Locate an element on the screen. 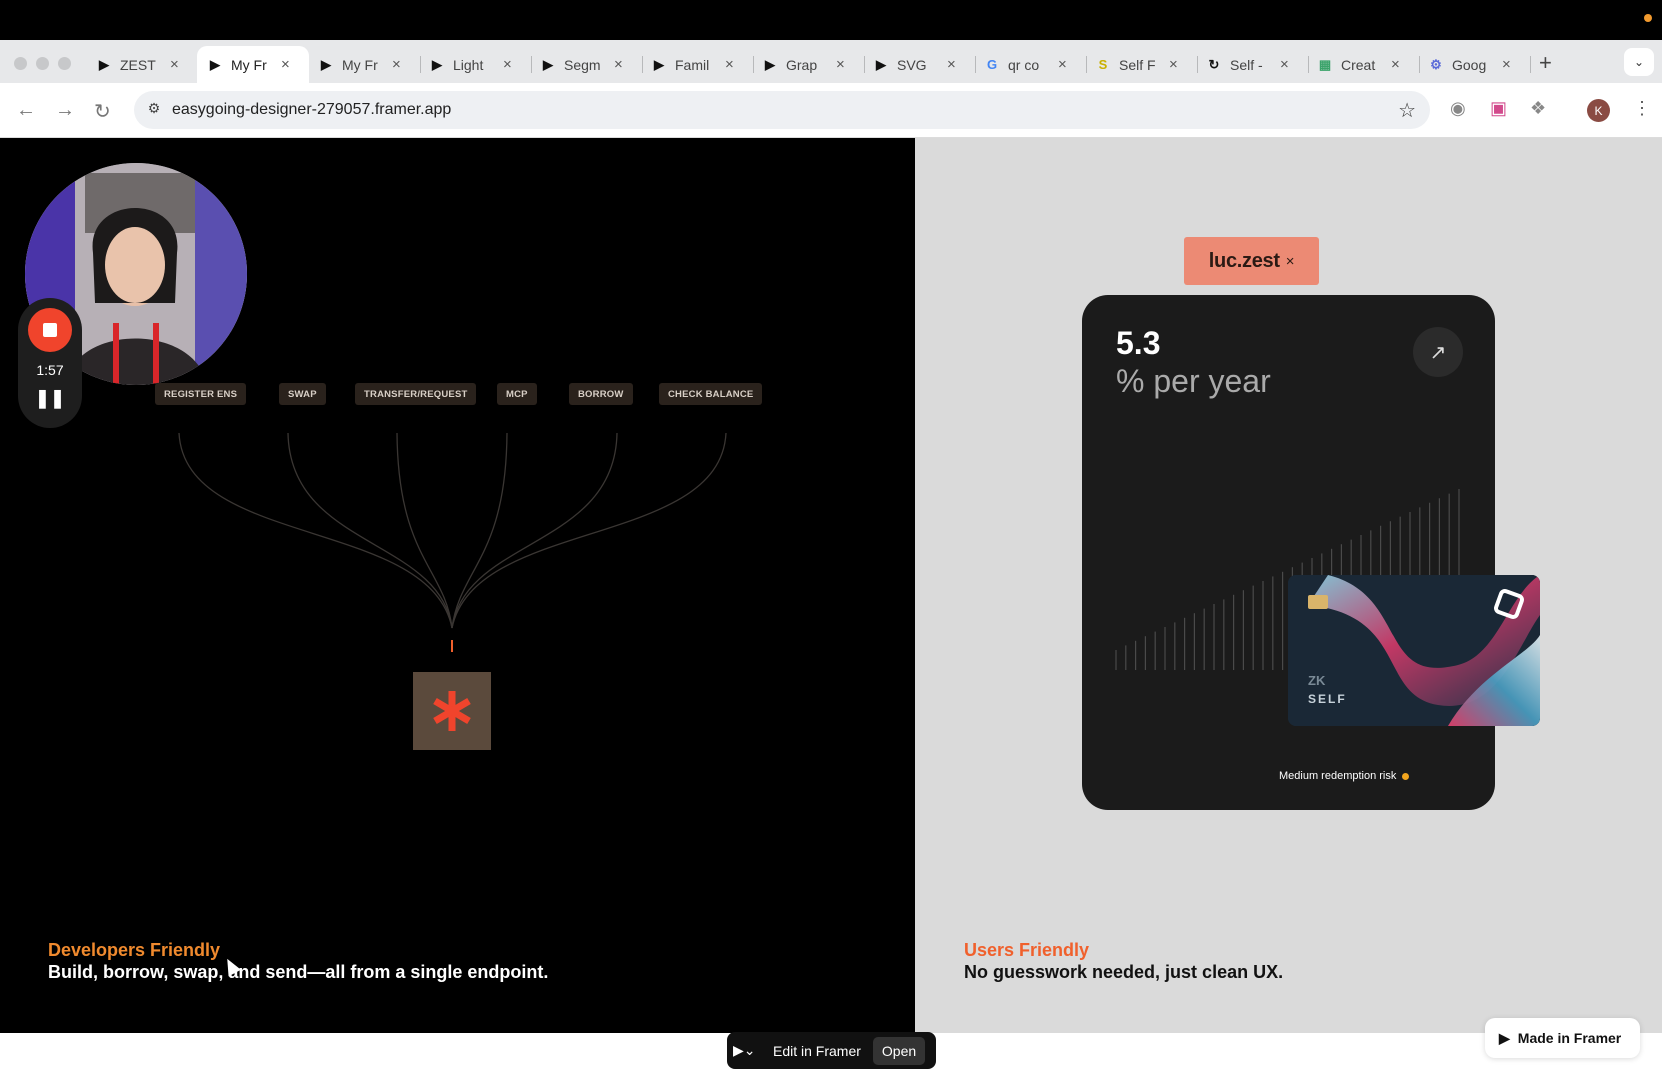  action-pill-borrow: BORROW is located at coordinates (601, 394).